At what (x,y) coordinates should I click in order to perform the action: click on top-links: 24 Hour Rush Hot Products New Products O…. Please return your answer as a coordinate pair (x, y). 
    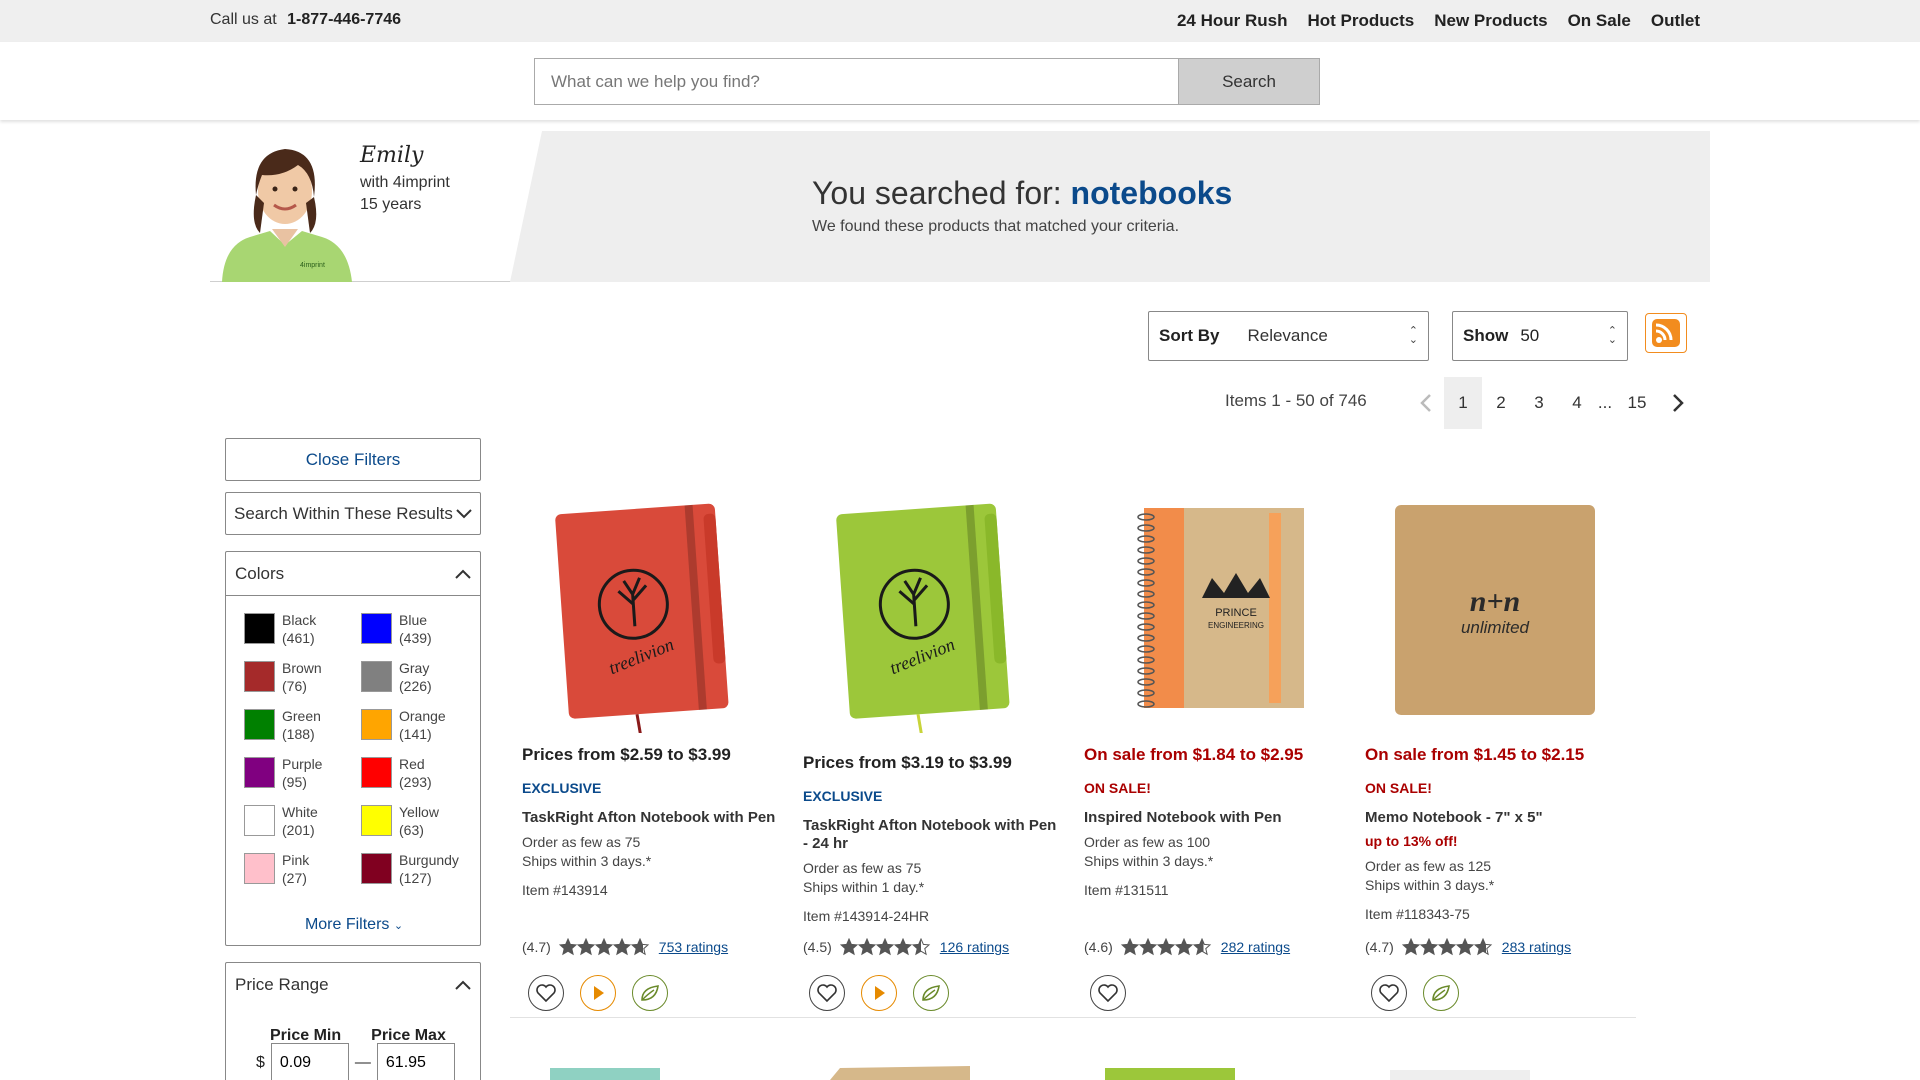
    Looking at the image, I should click on (1438, 21).